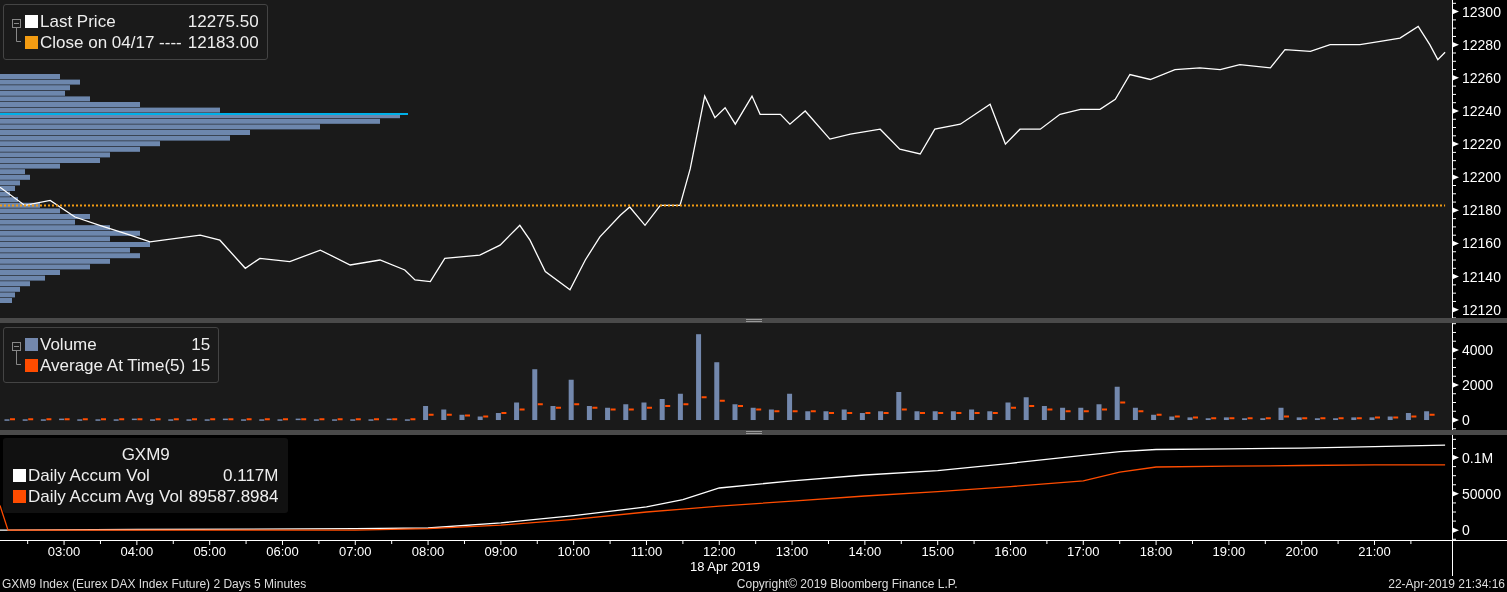  Describe the element at coordinates (719, 551) in the screenshot. I see `axis-label: 12:00` at that location.